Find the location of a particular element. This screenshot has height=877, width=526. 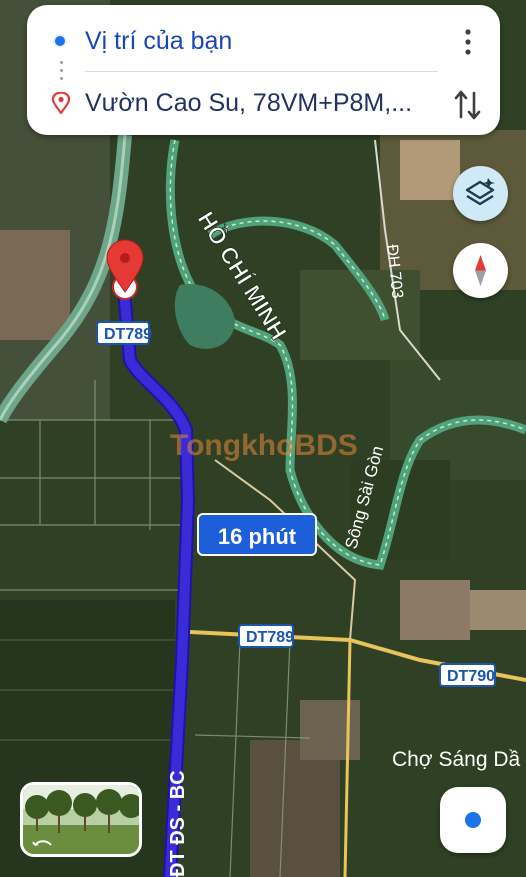

road-shield-dt789-top: DT789 is located at coordinates (124, 333).